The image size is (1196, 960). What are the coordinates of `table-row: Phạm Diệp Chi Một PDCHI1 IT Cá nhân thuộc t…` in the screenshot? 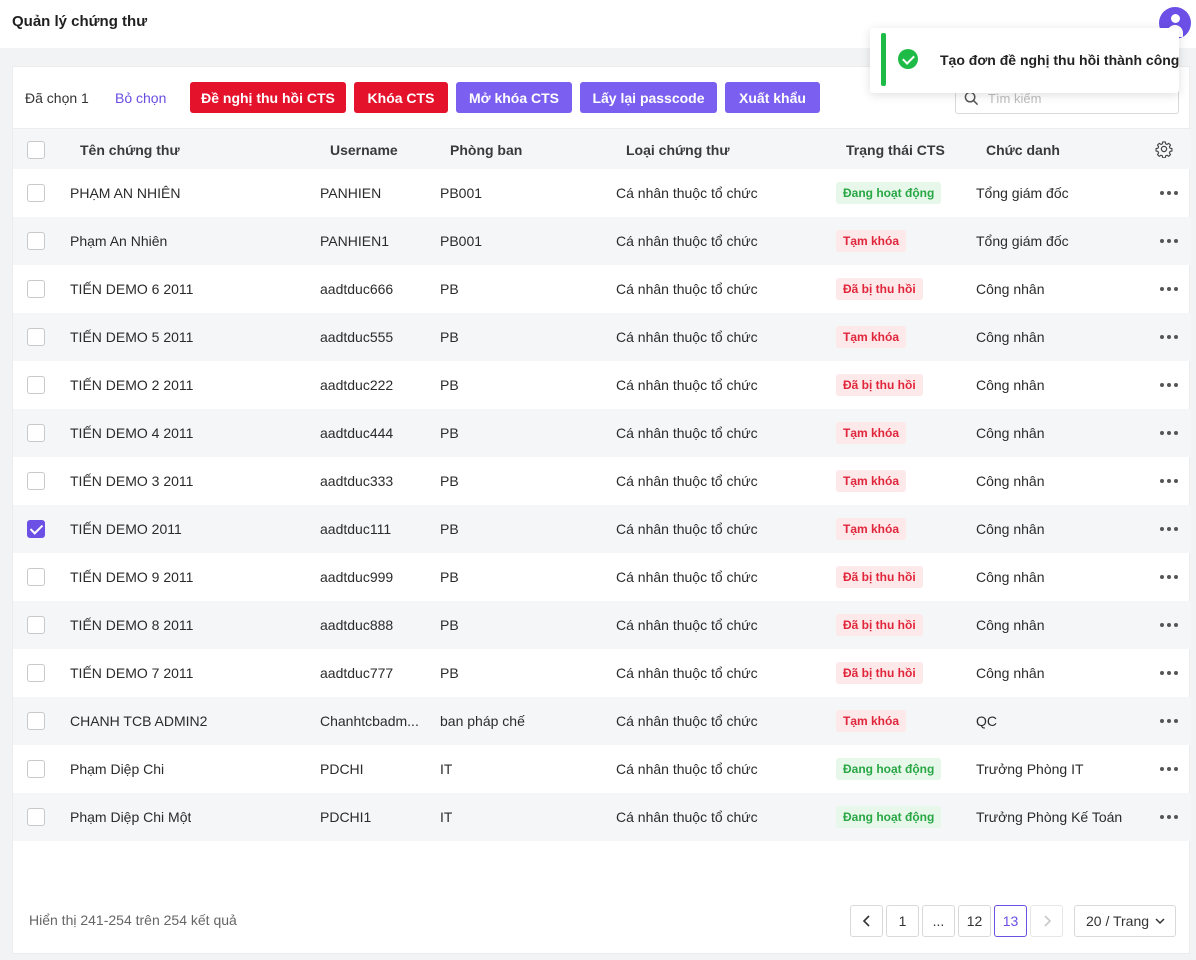 It's located at (602, 817).